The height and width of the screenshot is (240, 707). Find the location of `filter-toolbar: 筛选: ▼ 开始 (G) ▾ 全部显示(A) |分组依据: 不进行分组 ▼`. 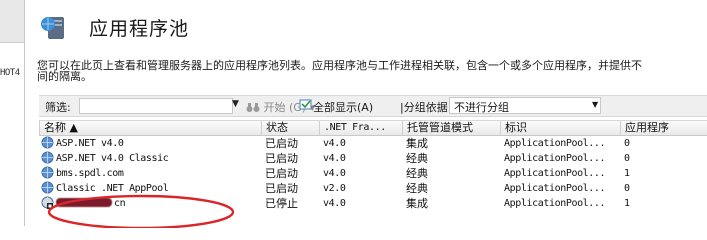

filter-toolbar: 筛选: ▼ 开始 (G) ▾ 全部显示(A) |分组依据: 不进行分组 ▼ is located at coordinates (373, 106).